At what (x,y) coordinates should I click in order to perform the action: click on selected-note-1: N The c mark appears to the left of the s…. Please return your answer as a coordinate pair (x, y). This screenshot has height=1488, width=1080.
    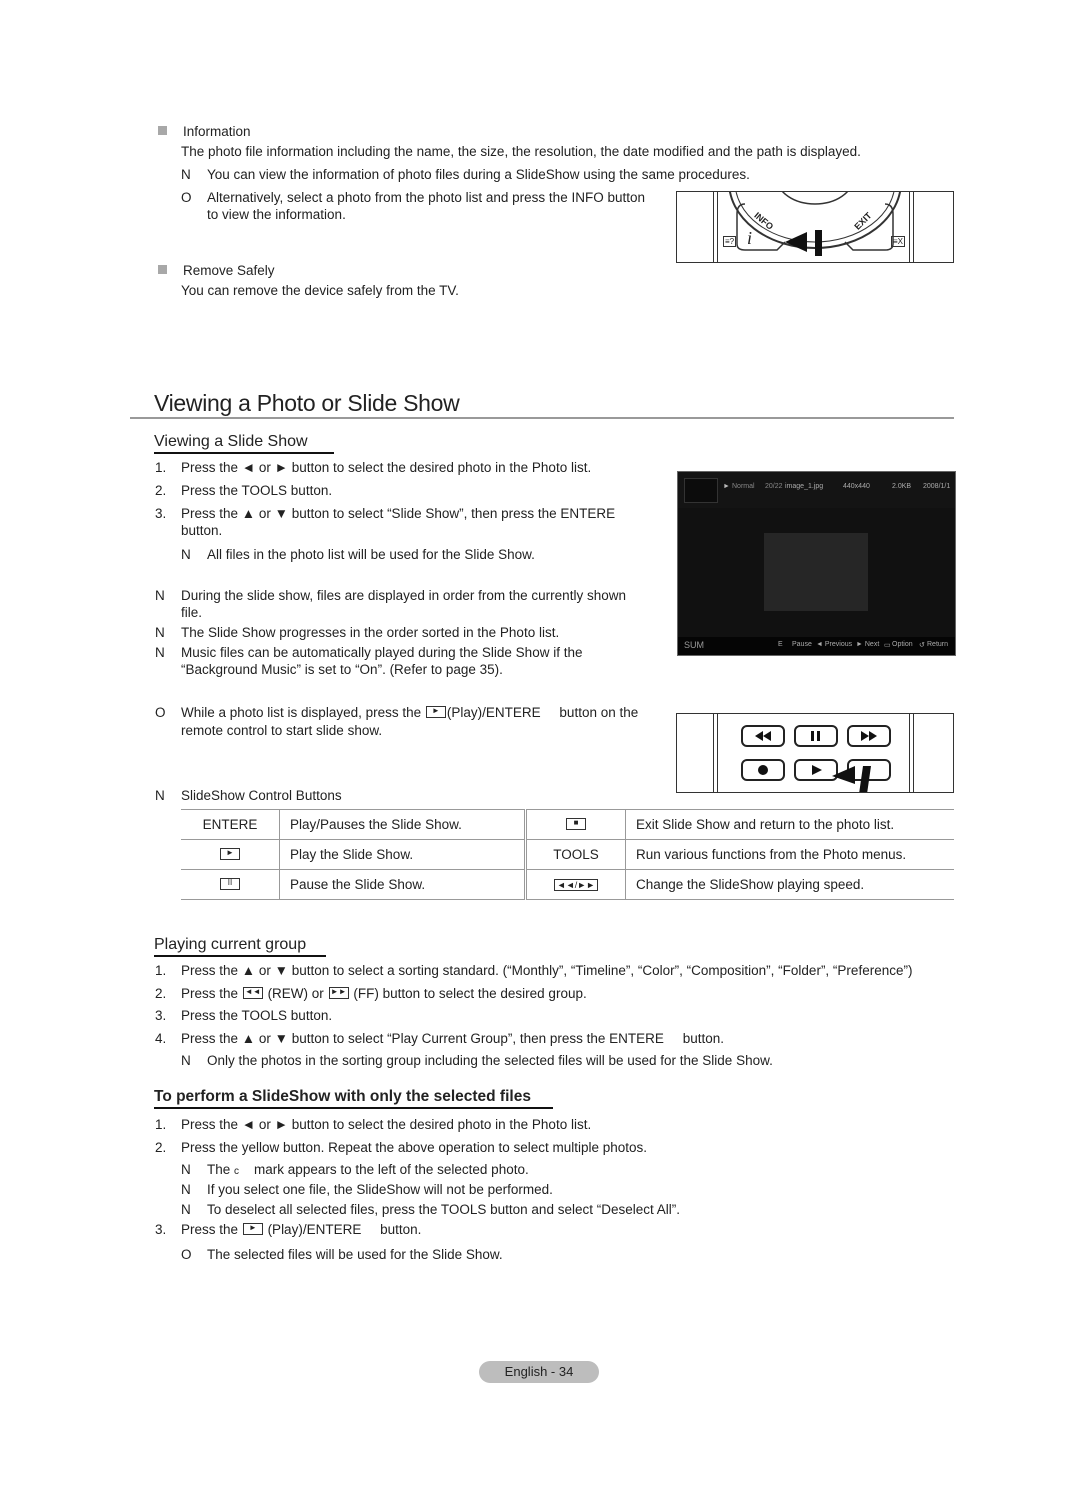
    Looking at the image, I should click on (355, 1171).